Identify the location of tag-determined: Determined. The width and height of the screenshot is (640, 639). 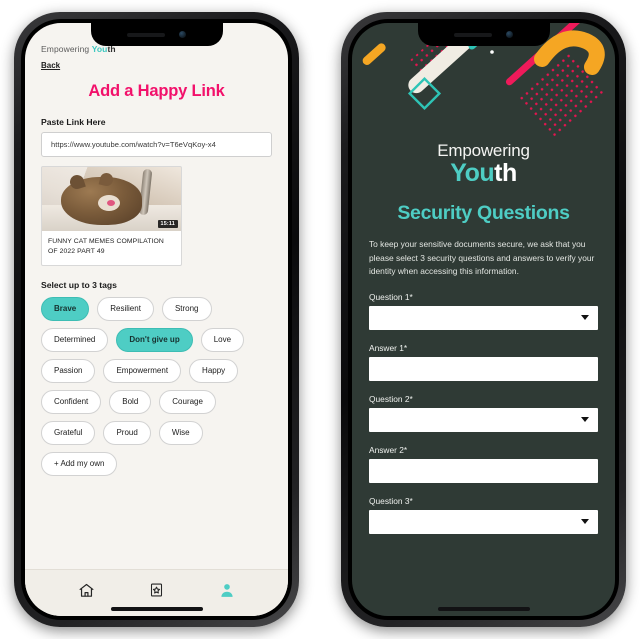
(75, 339).